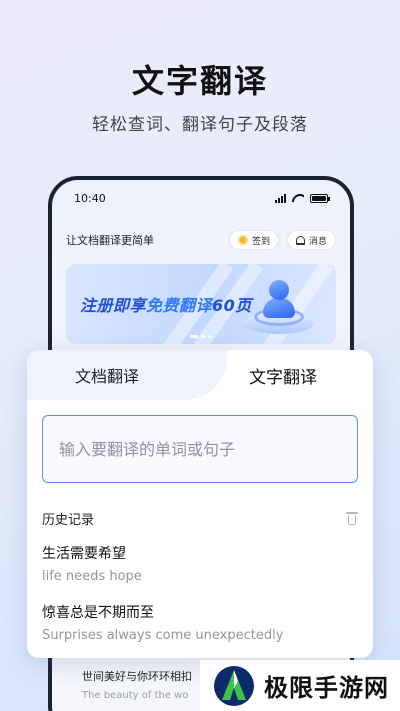  Describe the element at coordinates (199, 81) in the screenshot. I see `promo-title: 文字翻译` at that location.